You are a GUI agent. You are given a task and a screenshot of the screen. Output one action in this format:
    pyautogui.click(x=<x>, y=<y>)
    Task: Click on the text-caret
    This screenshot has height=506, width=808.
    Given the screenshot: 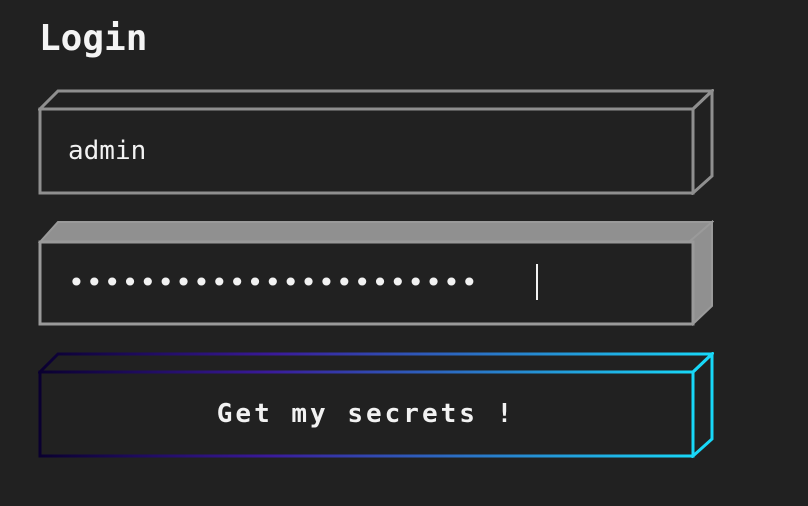 What is the action you would take?
    pyautogui.click(x=537, y=282)
    